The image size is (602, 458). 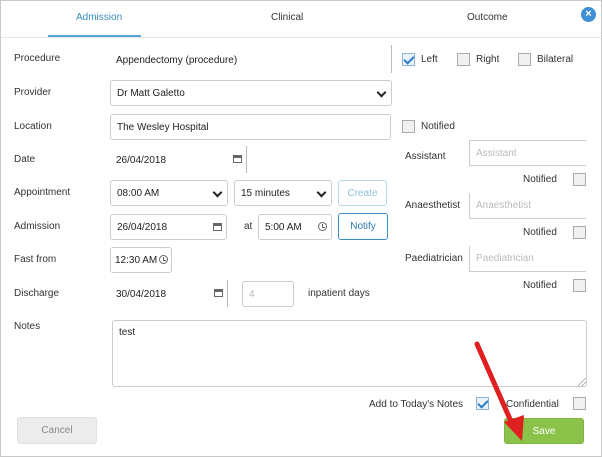 I want to click on discharge-date-value: 30/04/2018, so click(x=141, y=294).